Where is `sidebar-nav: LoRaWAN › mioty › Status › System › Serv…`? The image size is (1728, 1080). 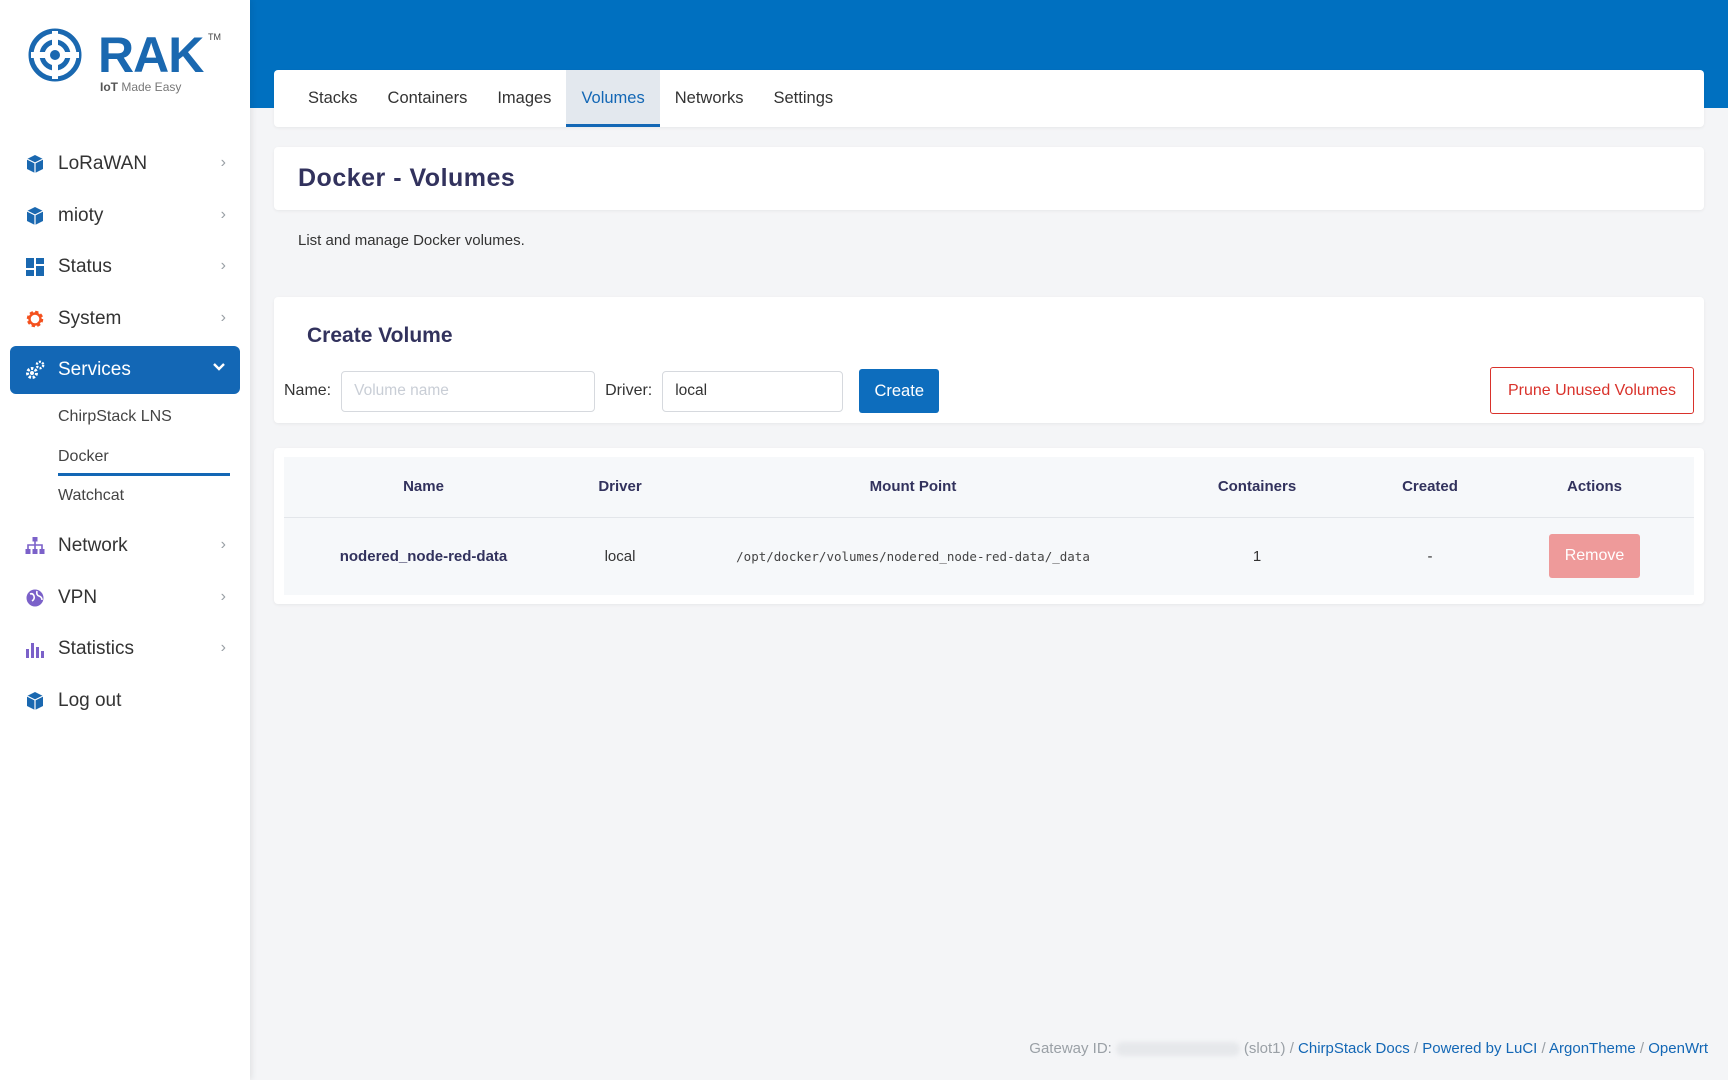 sidebar-nav: LoRaWAN › mioty › Status › System › Serv… is located at coordinates (125, 434).